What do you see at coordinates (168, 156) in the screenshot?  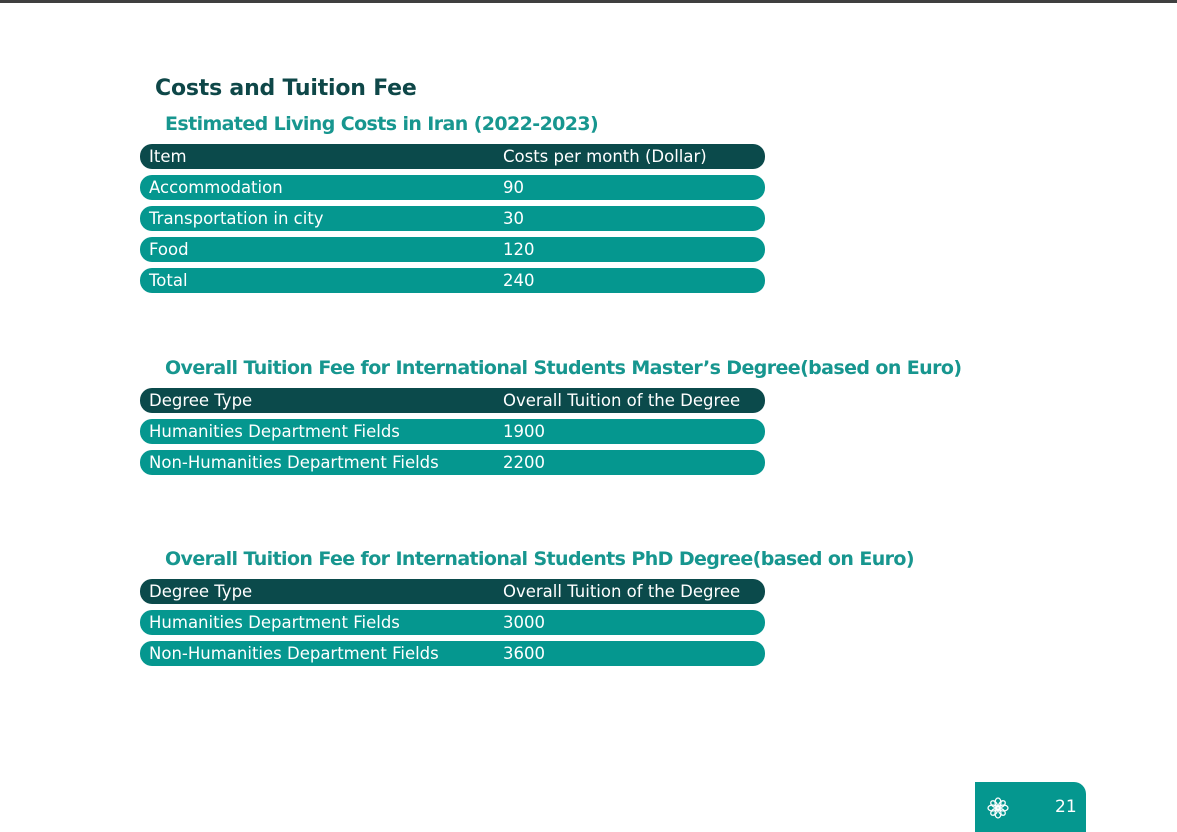 I see `column-header-item: Item` at bounding box center [168, 156].